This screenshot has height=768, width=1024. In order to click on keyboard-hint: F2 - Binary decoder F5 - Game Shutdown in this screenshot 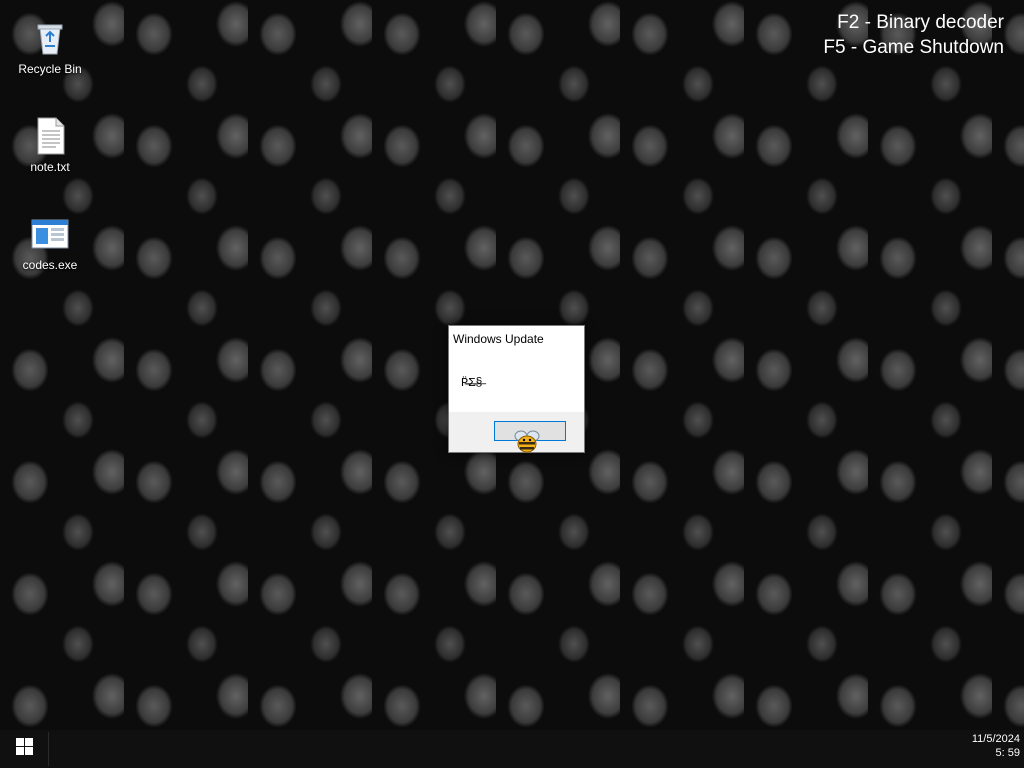, I will do `click(913, 35)`.